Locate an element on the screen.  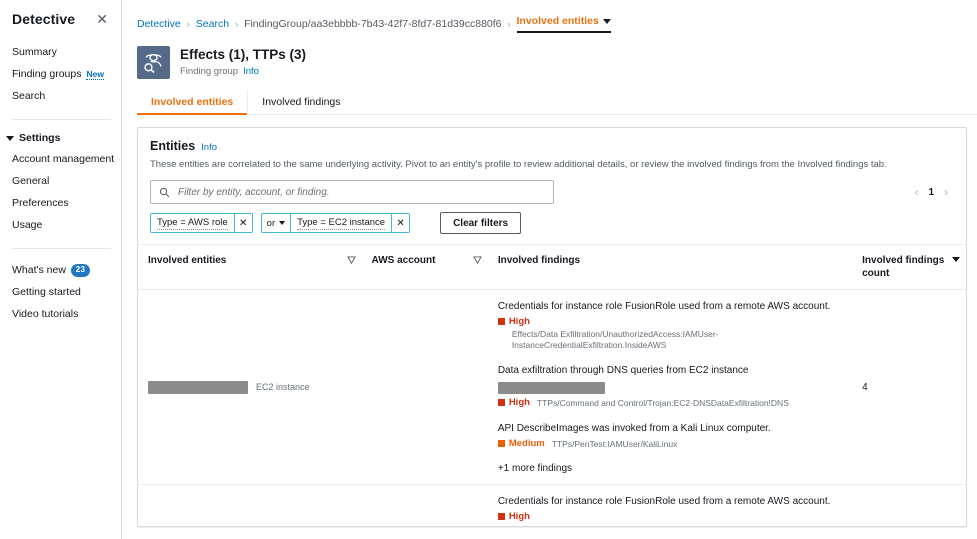
breadcrumb-item-search: Search is located at coordinates (212, 24).